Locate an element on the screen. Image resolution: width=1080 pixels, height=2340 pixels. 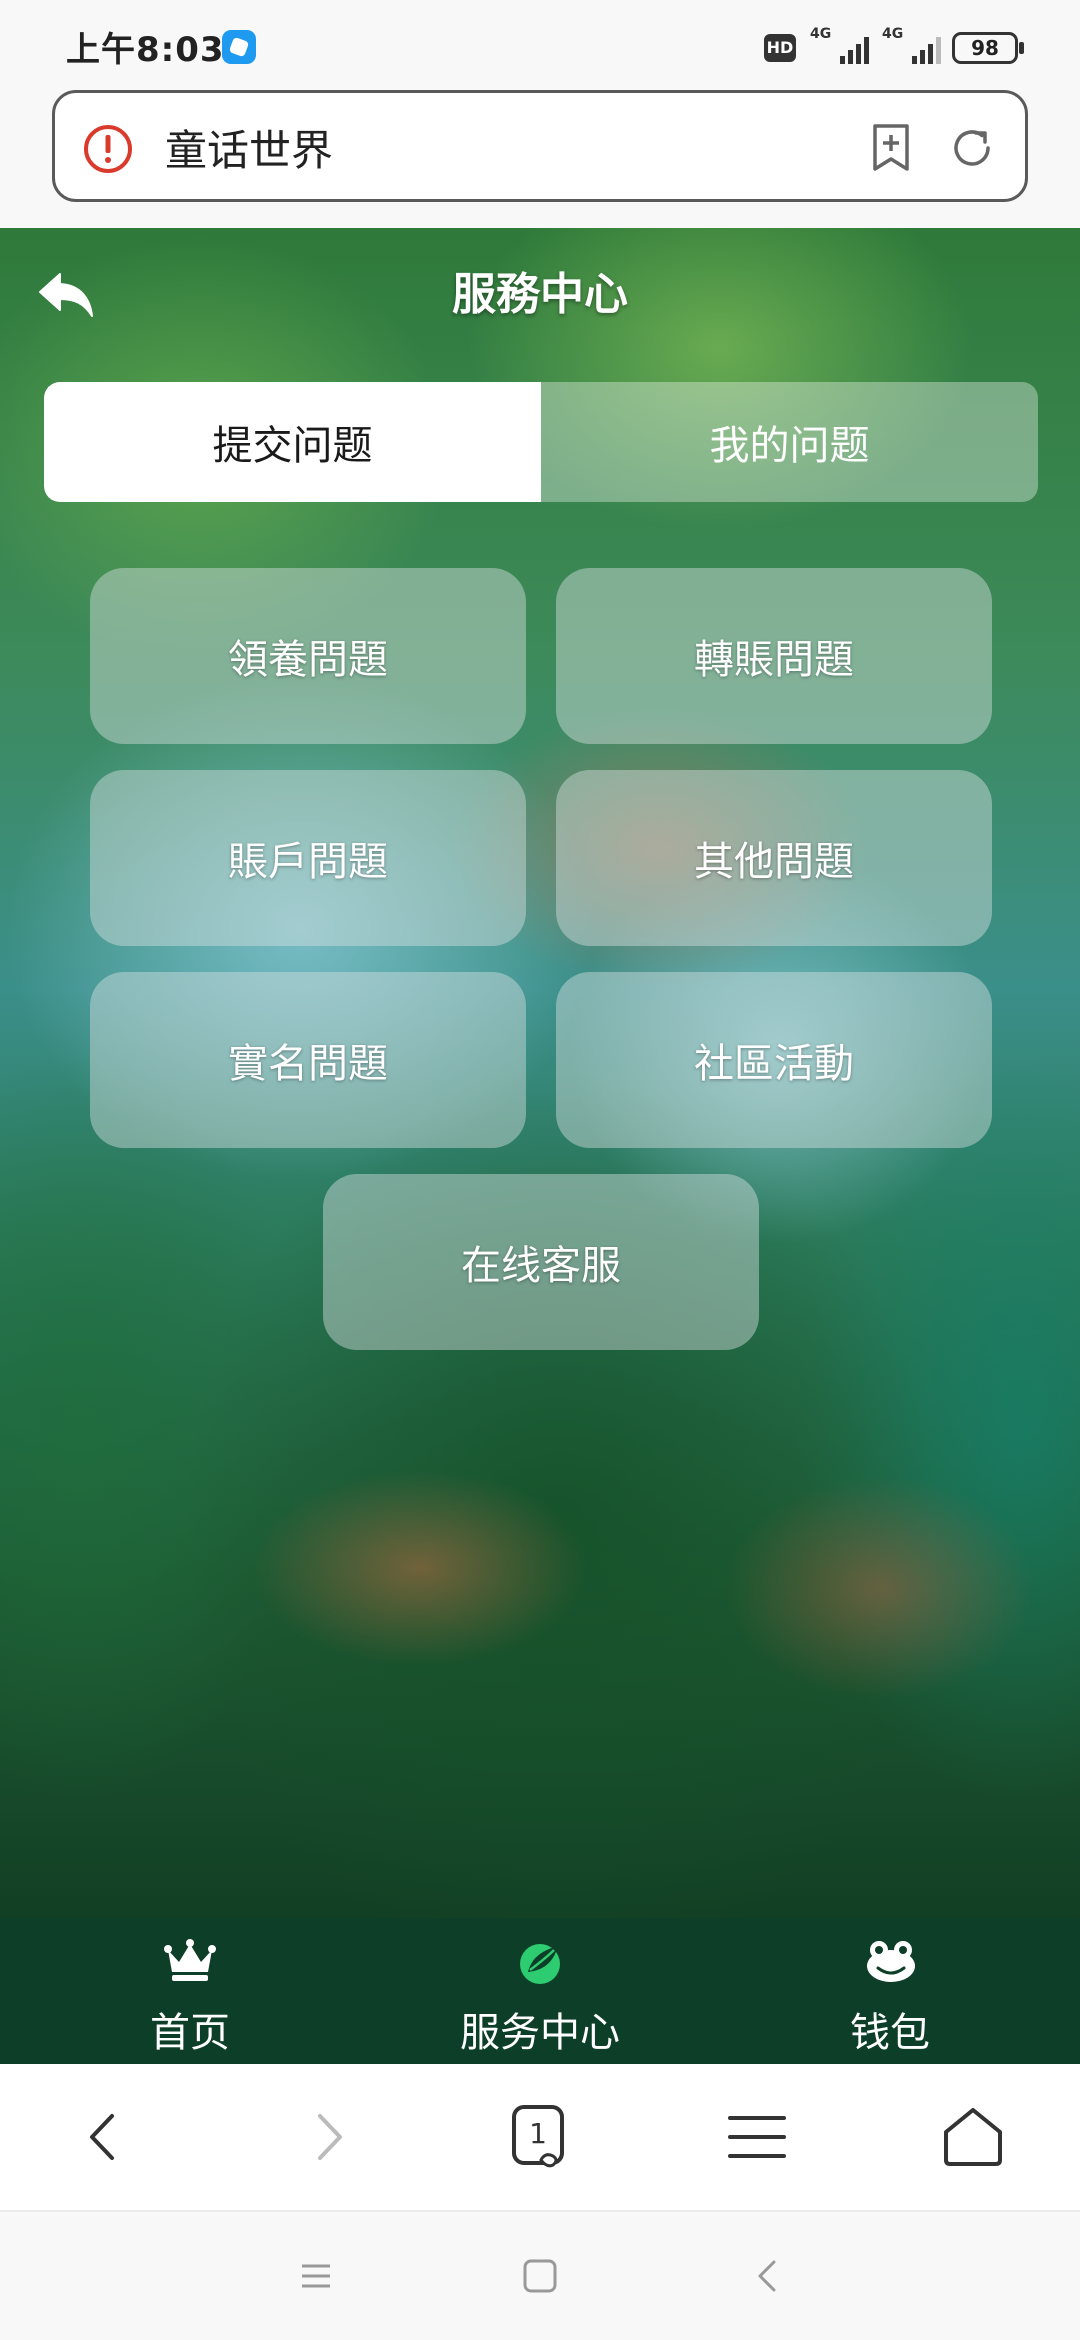
app-notification-icon is located at coordinates (239, 47).